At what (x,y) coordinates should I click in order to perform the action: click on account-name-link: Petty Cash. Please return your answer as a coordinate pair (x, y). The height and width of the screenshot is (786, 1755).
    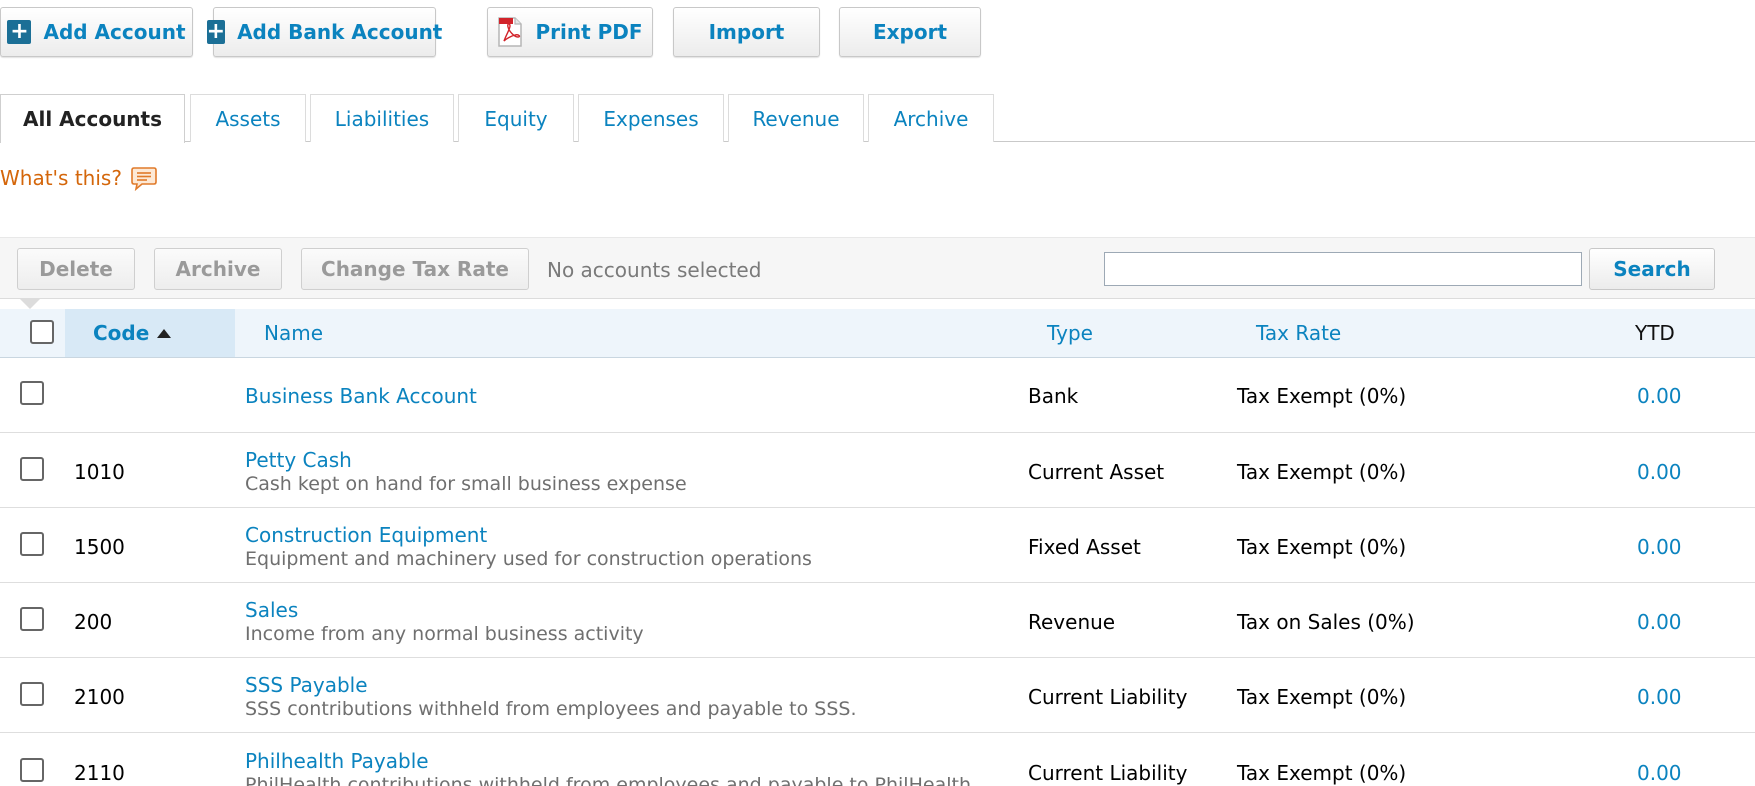
    Looking at the image, I should click on (298, 460).